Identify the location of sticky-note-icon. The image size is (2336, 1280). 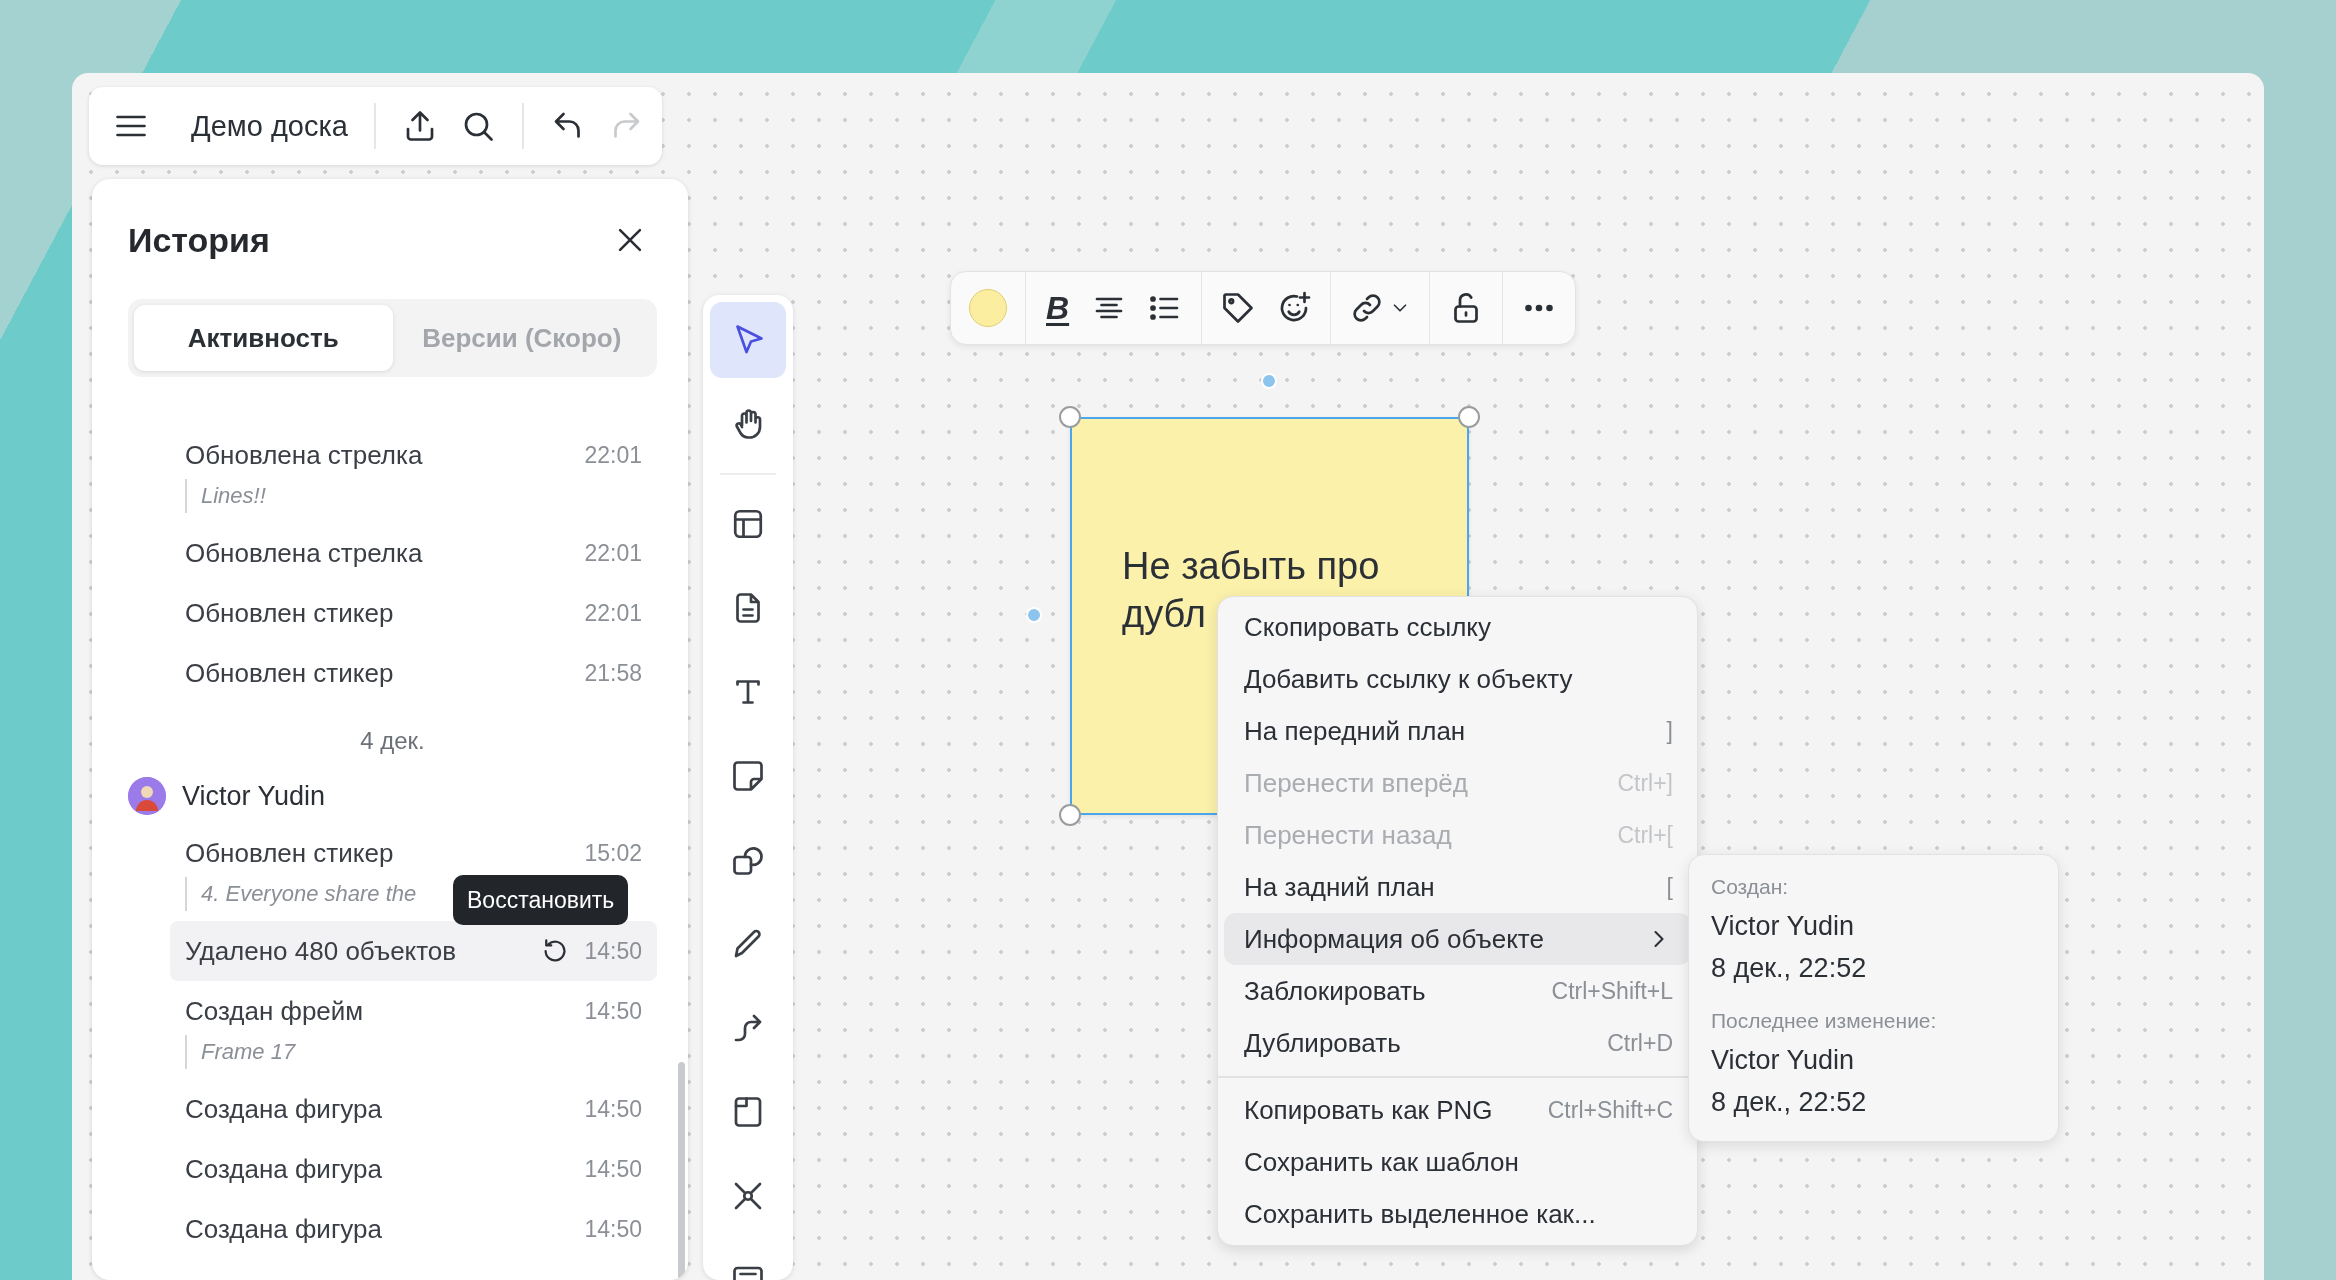
(748, 776).